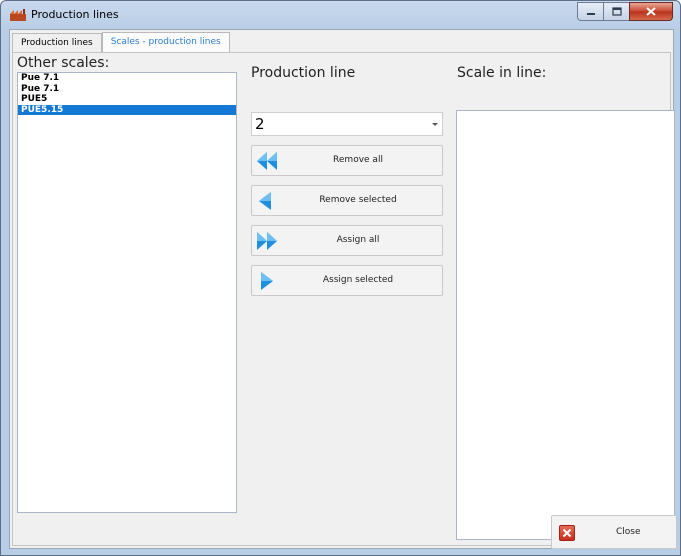  I want to click on close-button-label: Close, so click(628, 532).